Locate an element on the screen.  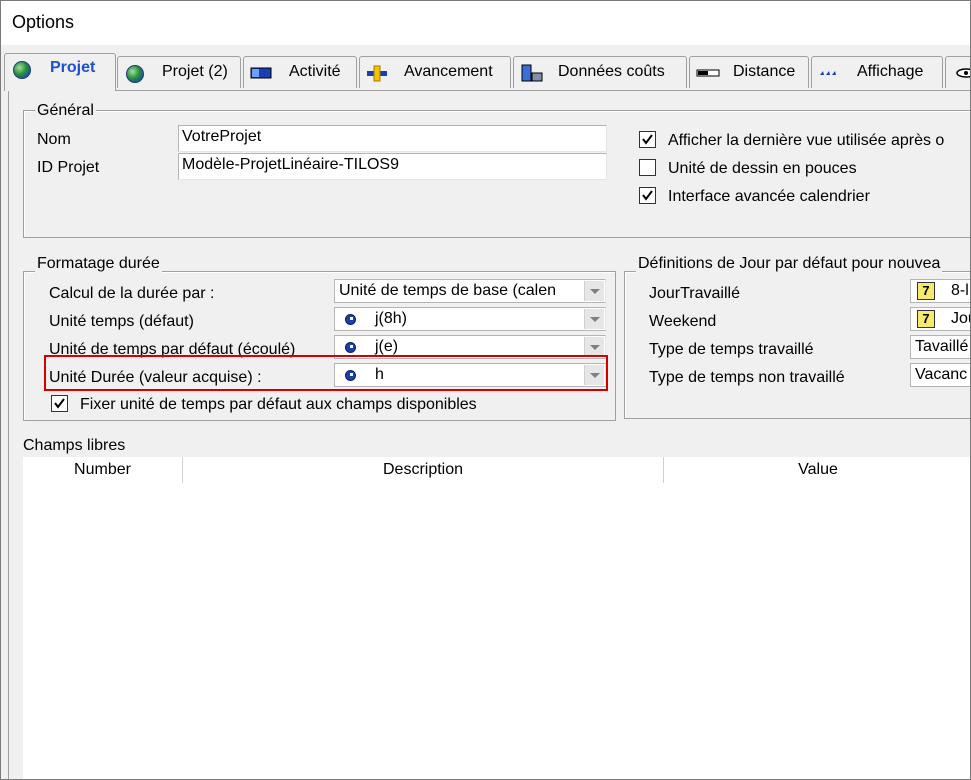
tab-projet: Projet is located at coordinates (60, 72).